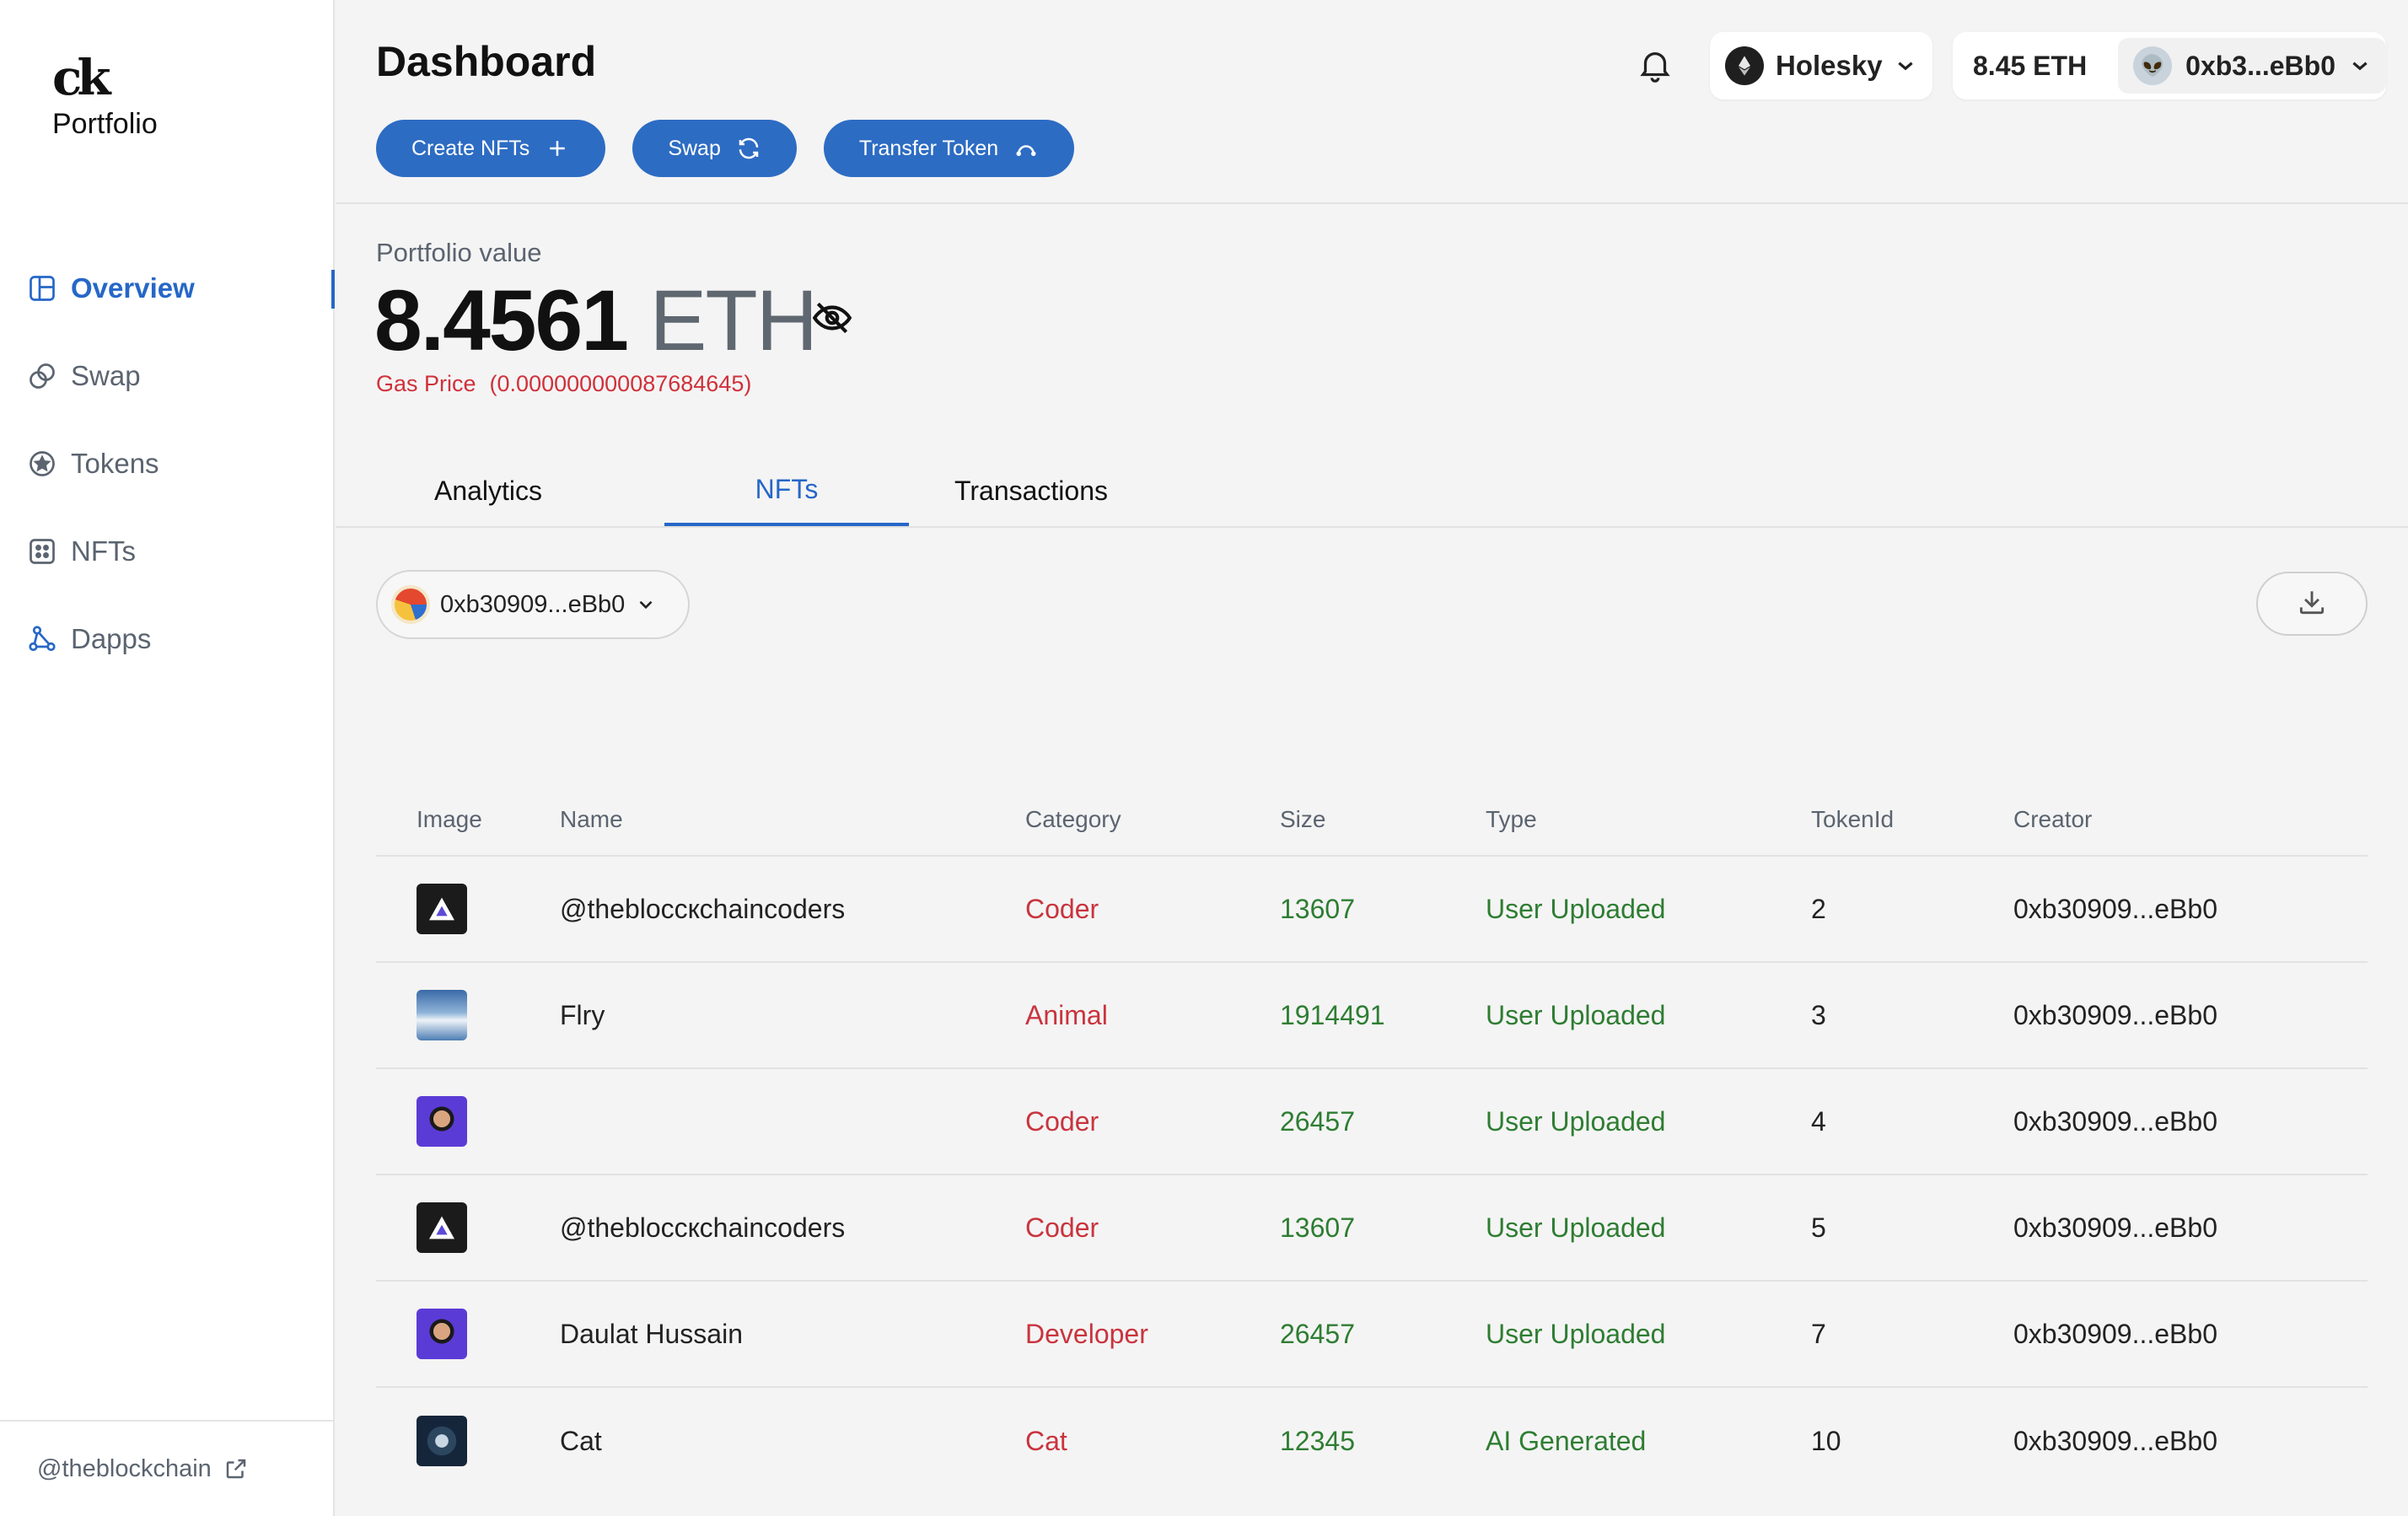  I want to click on wallet-balance: 8.45 ETH, so click(2030, 65).